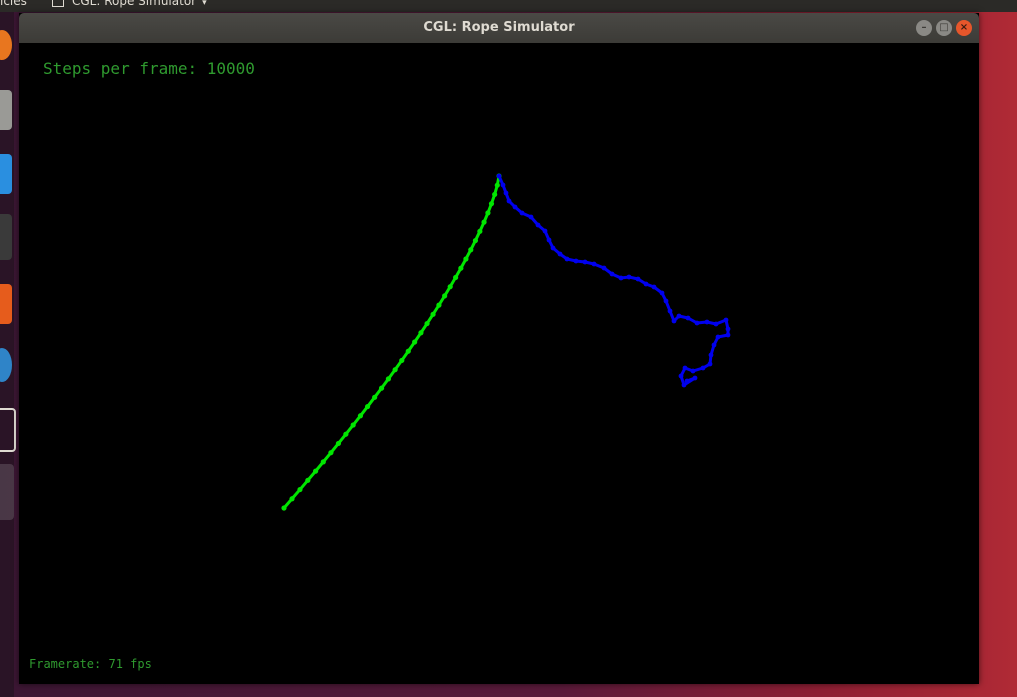  What do you see at coordinates (6, 237) in the screenshot?
I see `terminal-icon` at bounding box center [6, 237].